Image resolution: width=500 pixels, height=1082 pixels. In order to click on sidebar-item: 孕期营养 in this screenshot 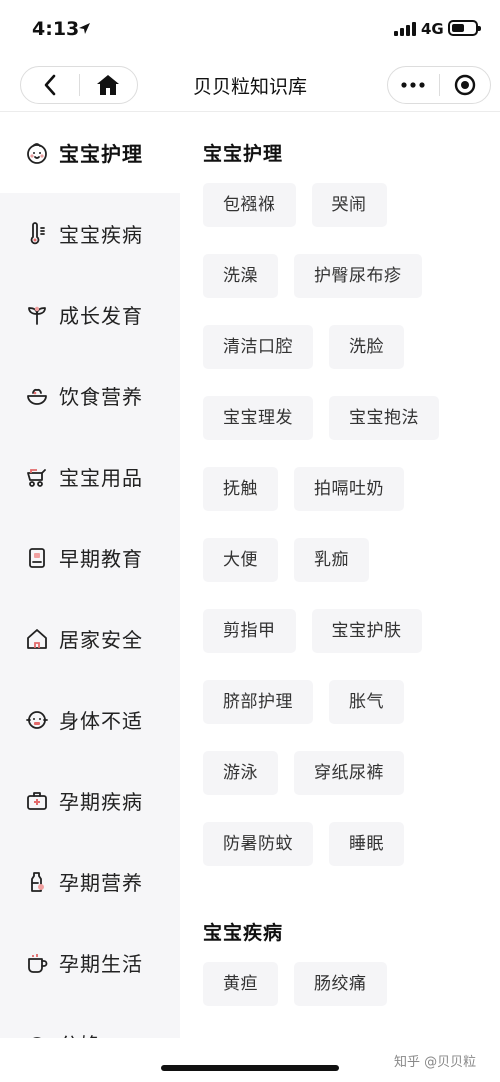, I will do `click(90, 881)`.